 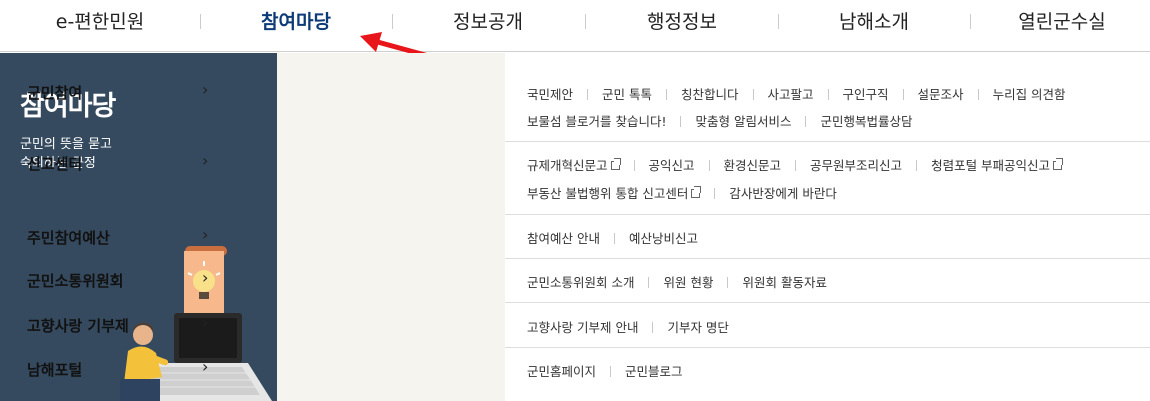 I want to click on submenu-link: 환경신문고, so click(x=753, y=164).